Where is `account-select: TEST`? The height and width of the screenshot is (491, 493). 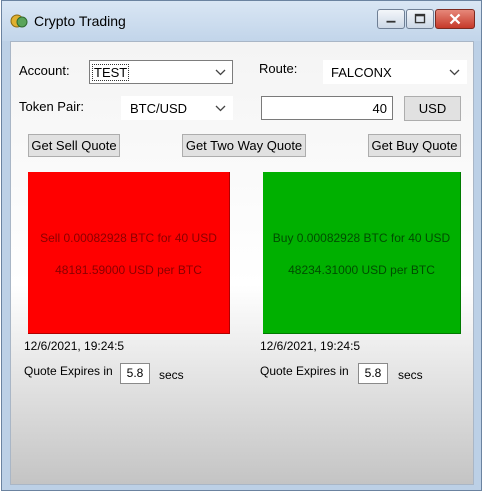
account-select: TEST is located at coordinates (161, 72).